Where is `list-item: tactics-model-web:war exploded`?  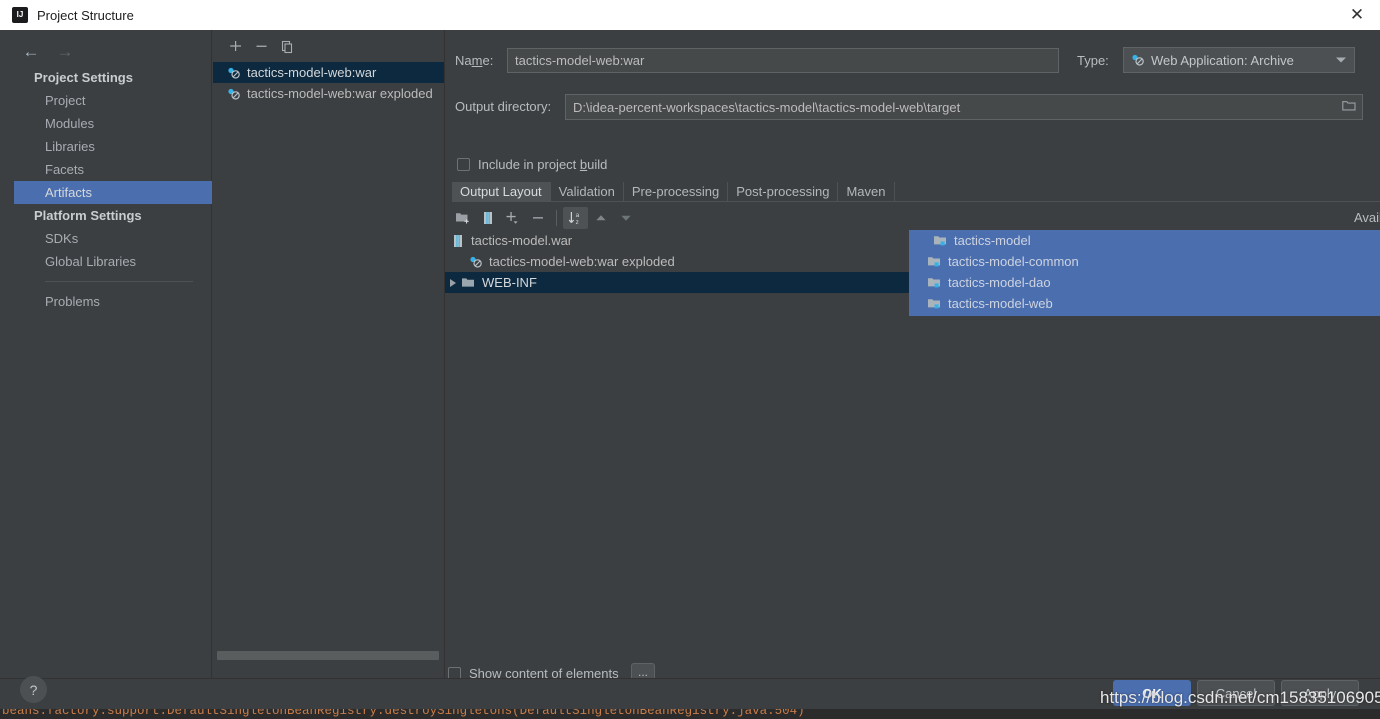
list-item: tactics-model-web:war exploded is located at coordinates (328, 93).